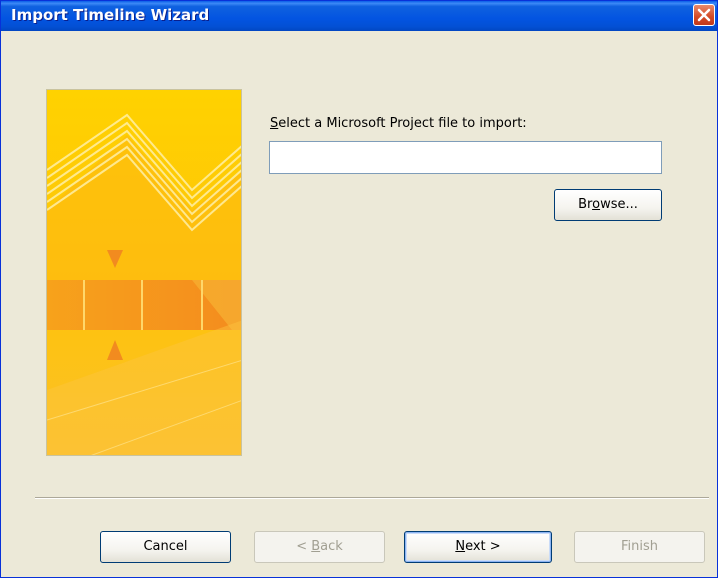  Describe the element at coordinates (331, 546) in the screenshot. I see `back-label-rest: ack` at that location.